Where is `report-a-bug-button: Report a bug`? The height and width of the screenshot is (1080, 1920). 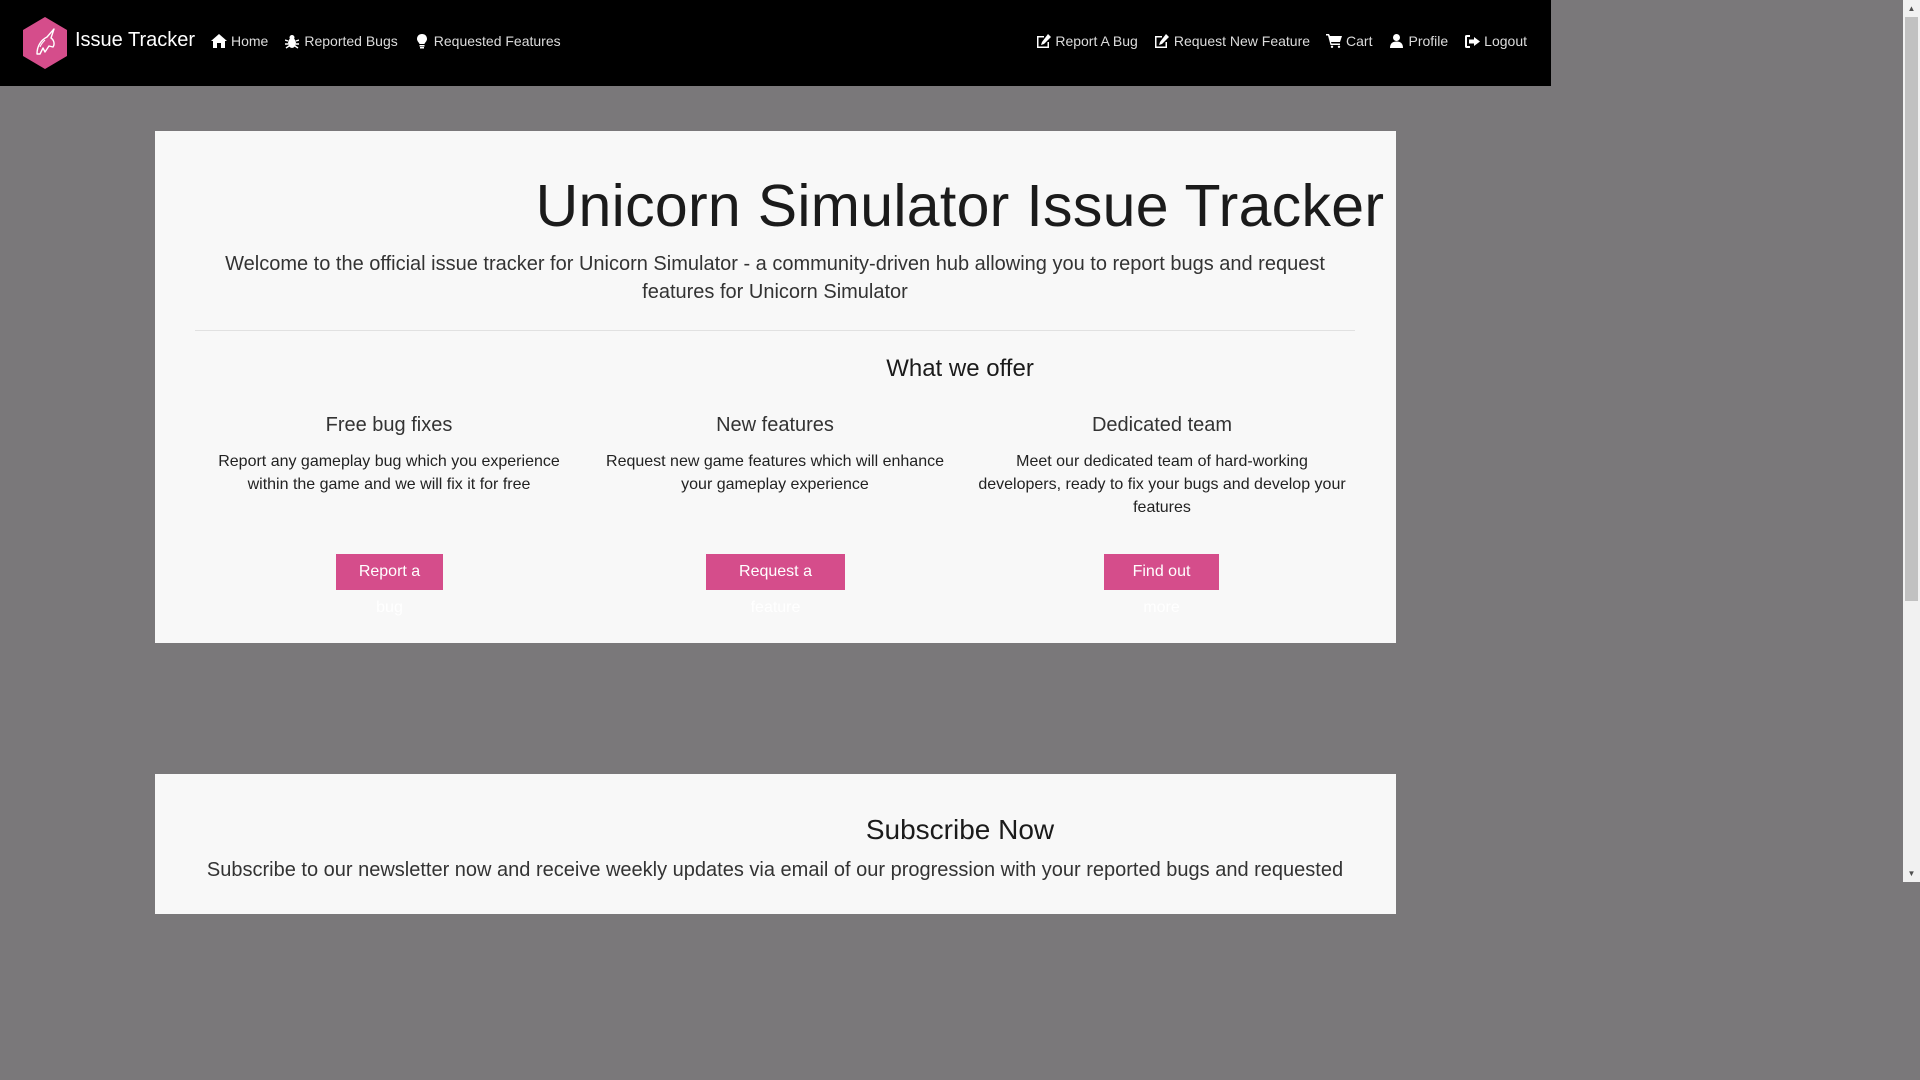 report-a-bug-button: Report a bug is located at coordinates (389, 585).